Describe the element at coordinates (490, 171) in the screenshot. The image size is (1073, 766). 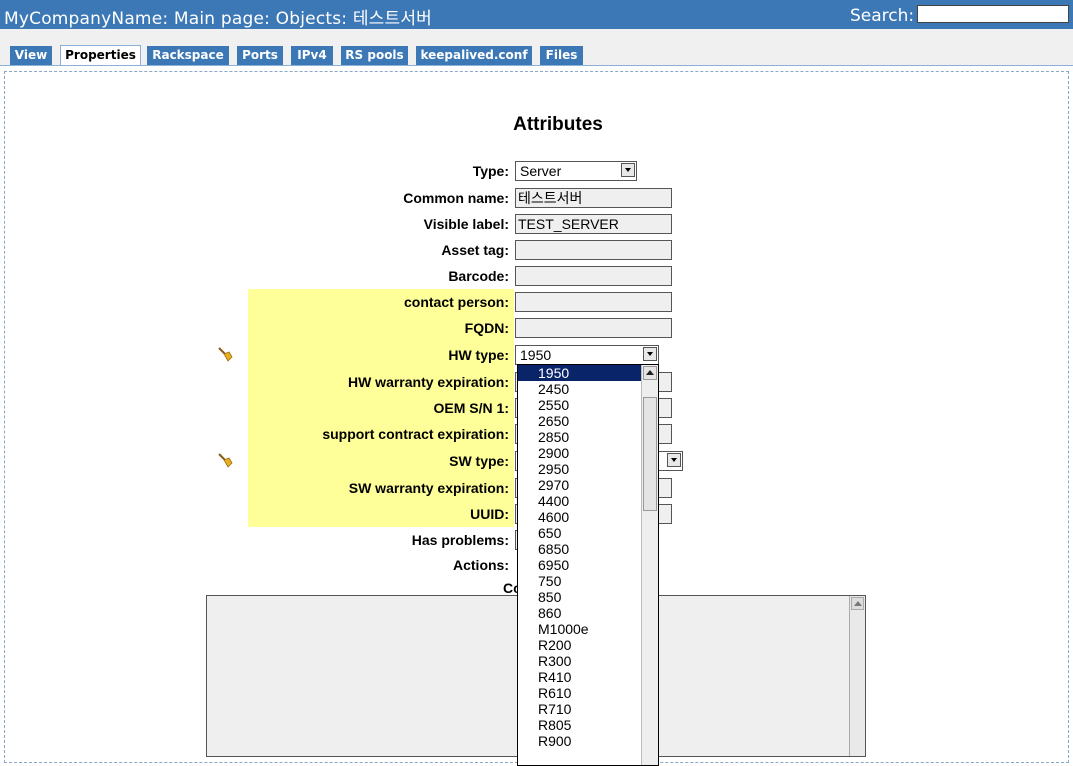
I see `type-label: Type:` at that location.